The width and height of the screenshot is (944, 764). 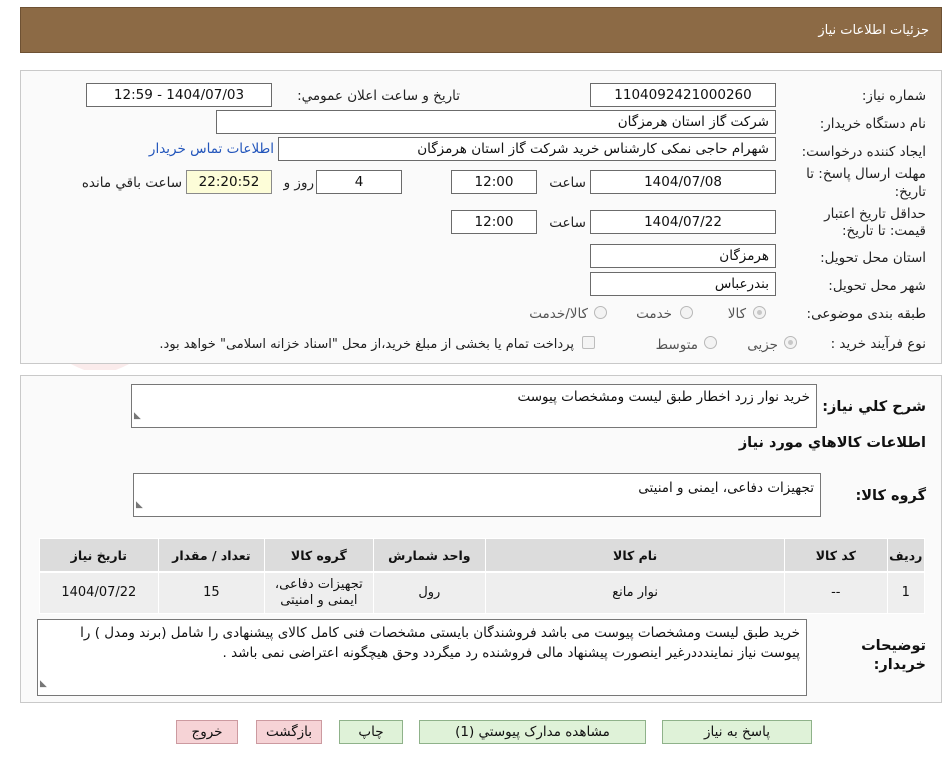 What do you see at coordinates (893, 646) in the screenshot?
I see `buyer-notes-label: توضیحات` at bounding box center [893, 646].